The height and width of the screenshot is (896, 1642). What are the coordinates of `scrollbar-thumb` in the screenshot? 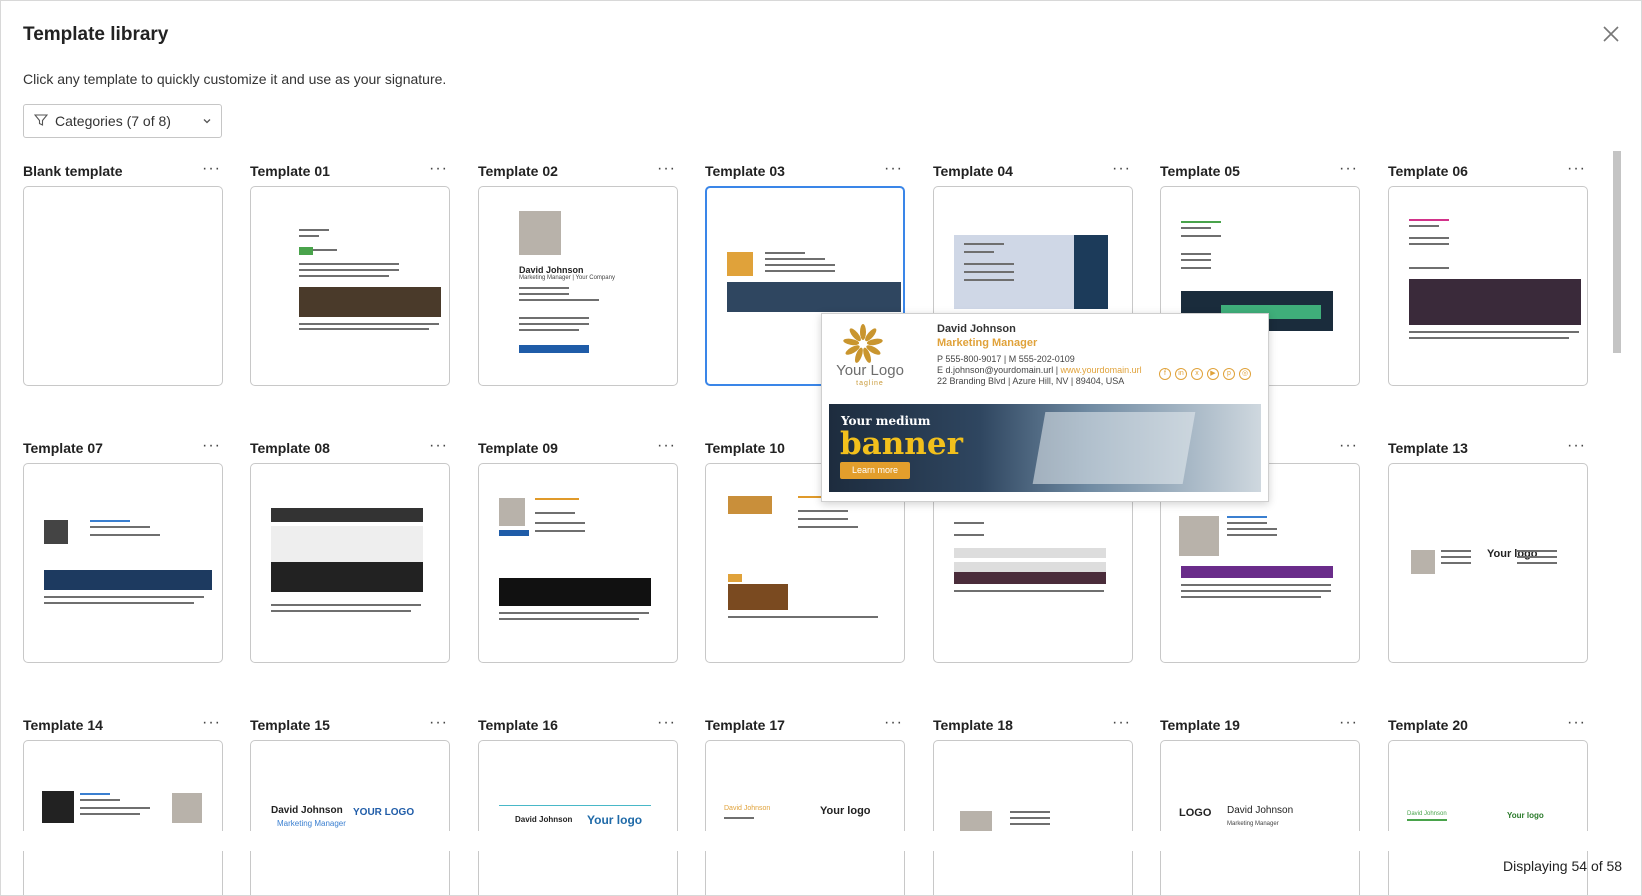 It's located at (1617, 252).